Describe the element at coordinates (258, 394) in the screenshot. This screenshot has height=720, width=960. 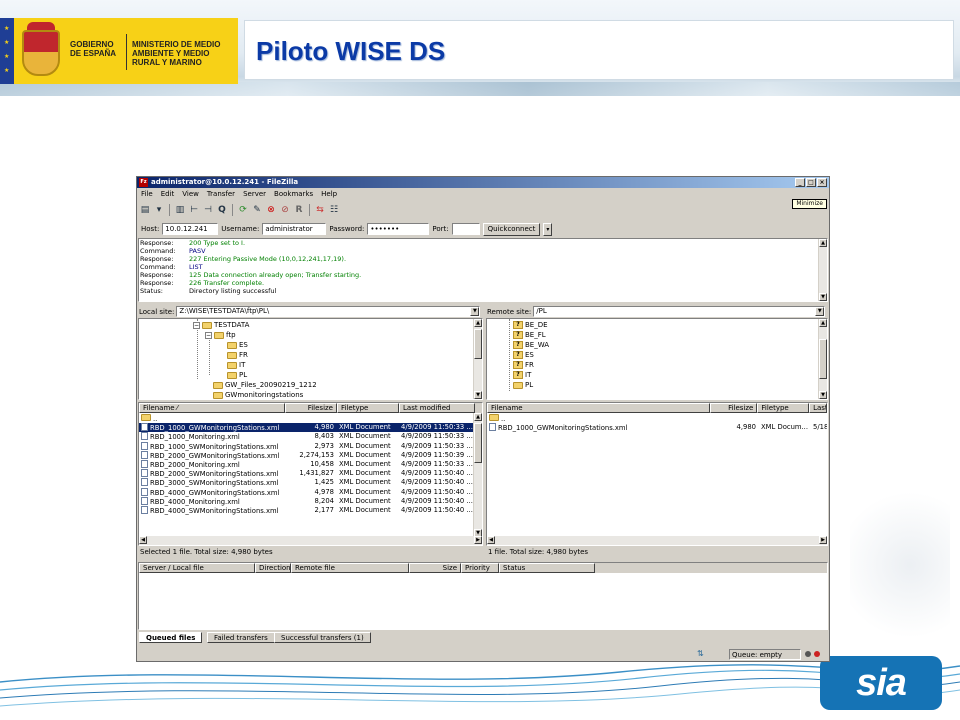
I see `tree-item-gwmonitoringstations: GWmonitoringstations` at that location.